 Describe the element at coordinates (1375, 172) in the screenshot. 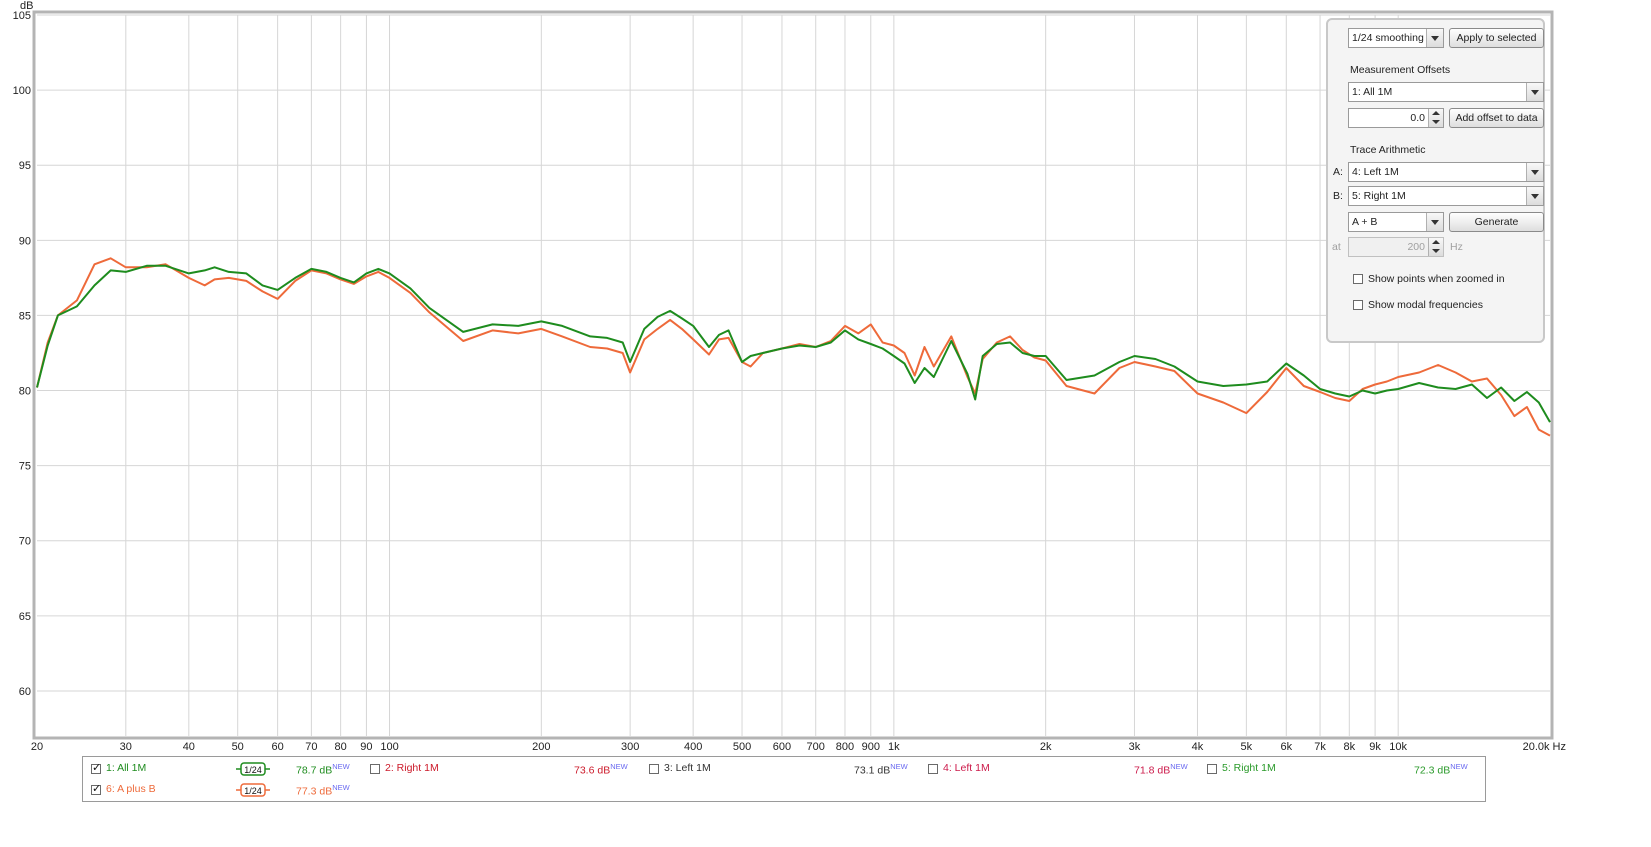

I see `trace-a-value: 4: Left 1M` at that location.